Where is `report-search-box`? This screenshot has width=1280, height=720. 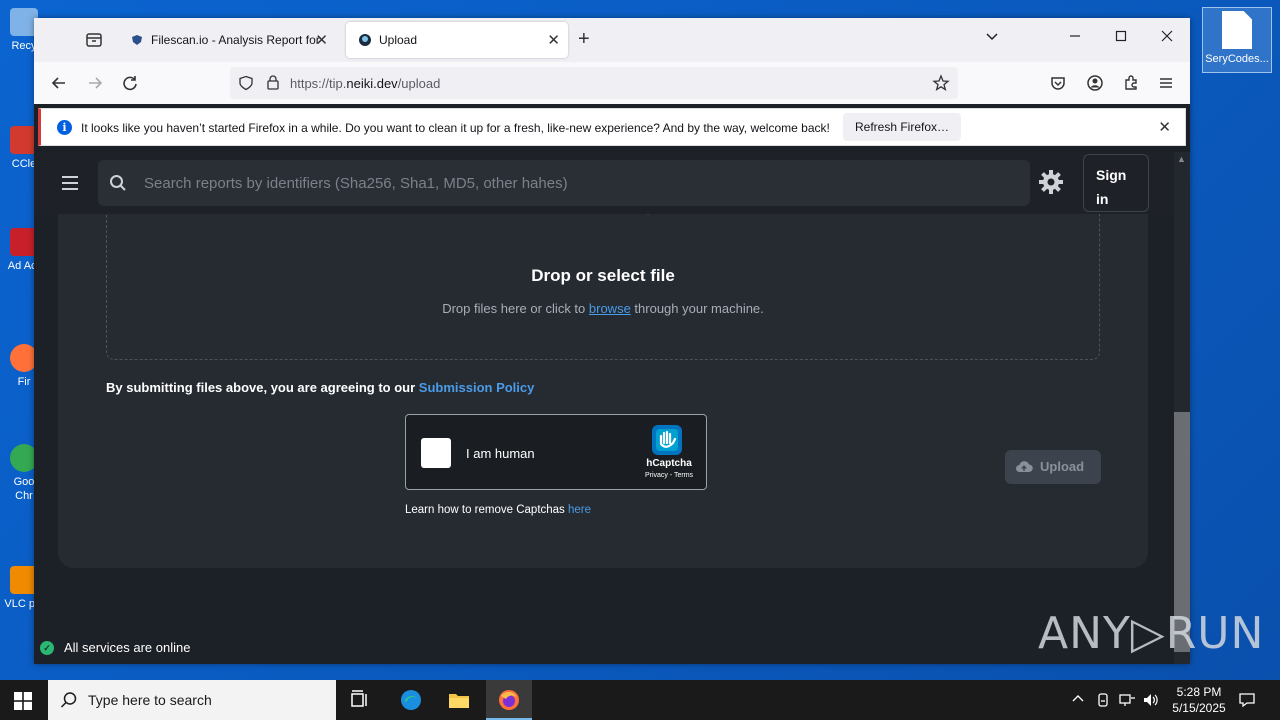
report-search-box is located at coordinates (564, 183).